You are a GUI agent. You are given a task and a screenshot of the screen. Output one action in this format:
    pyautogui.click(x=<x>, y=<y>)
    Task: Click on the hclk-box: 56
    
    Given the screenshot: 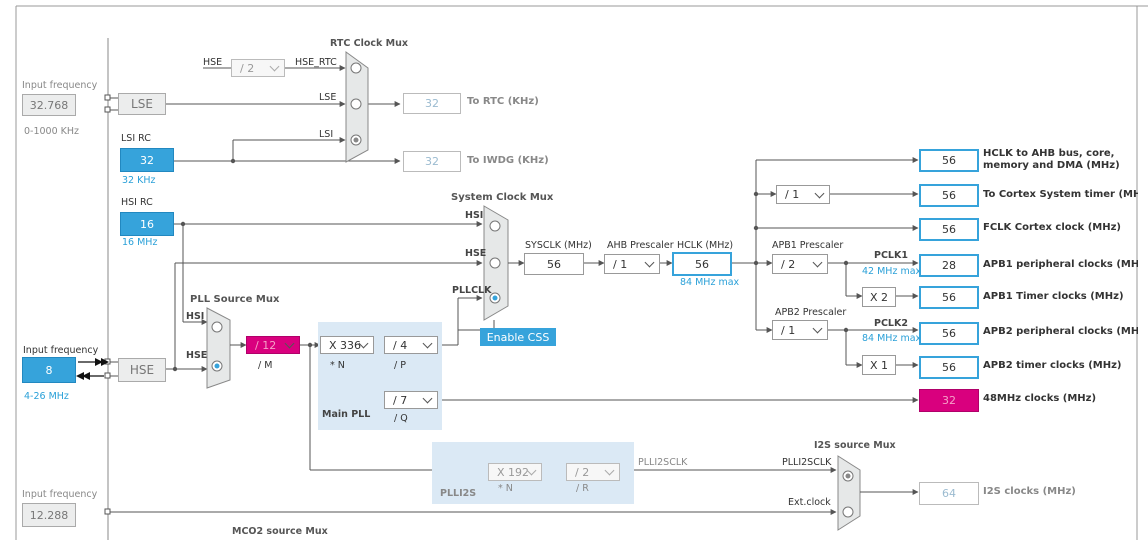 What is the action you would take?
    pyautogui.click(x=702, y=264)
    